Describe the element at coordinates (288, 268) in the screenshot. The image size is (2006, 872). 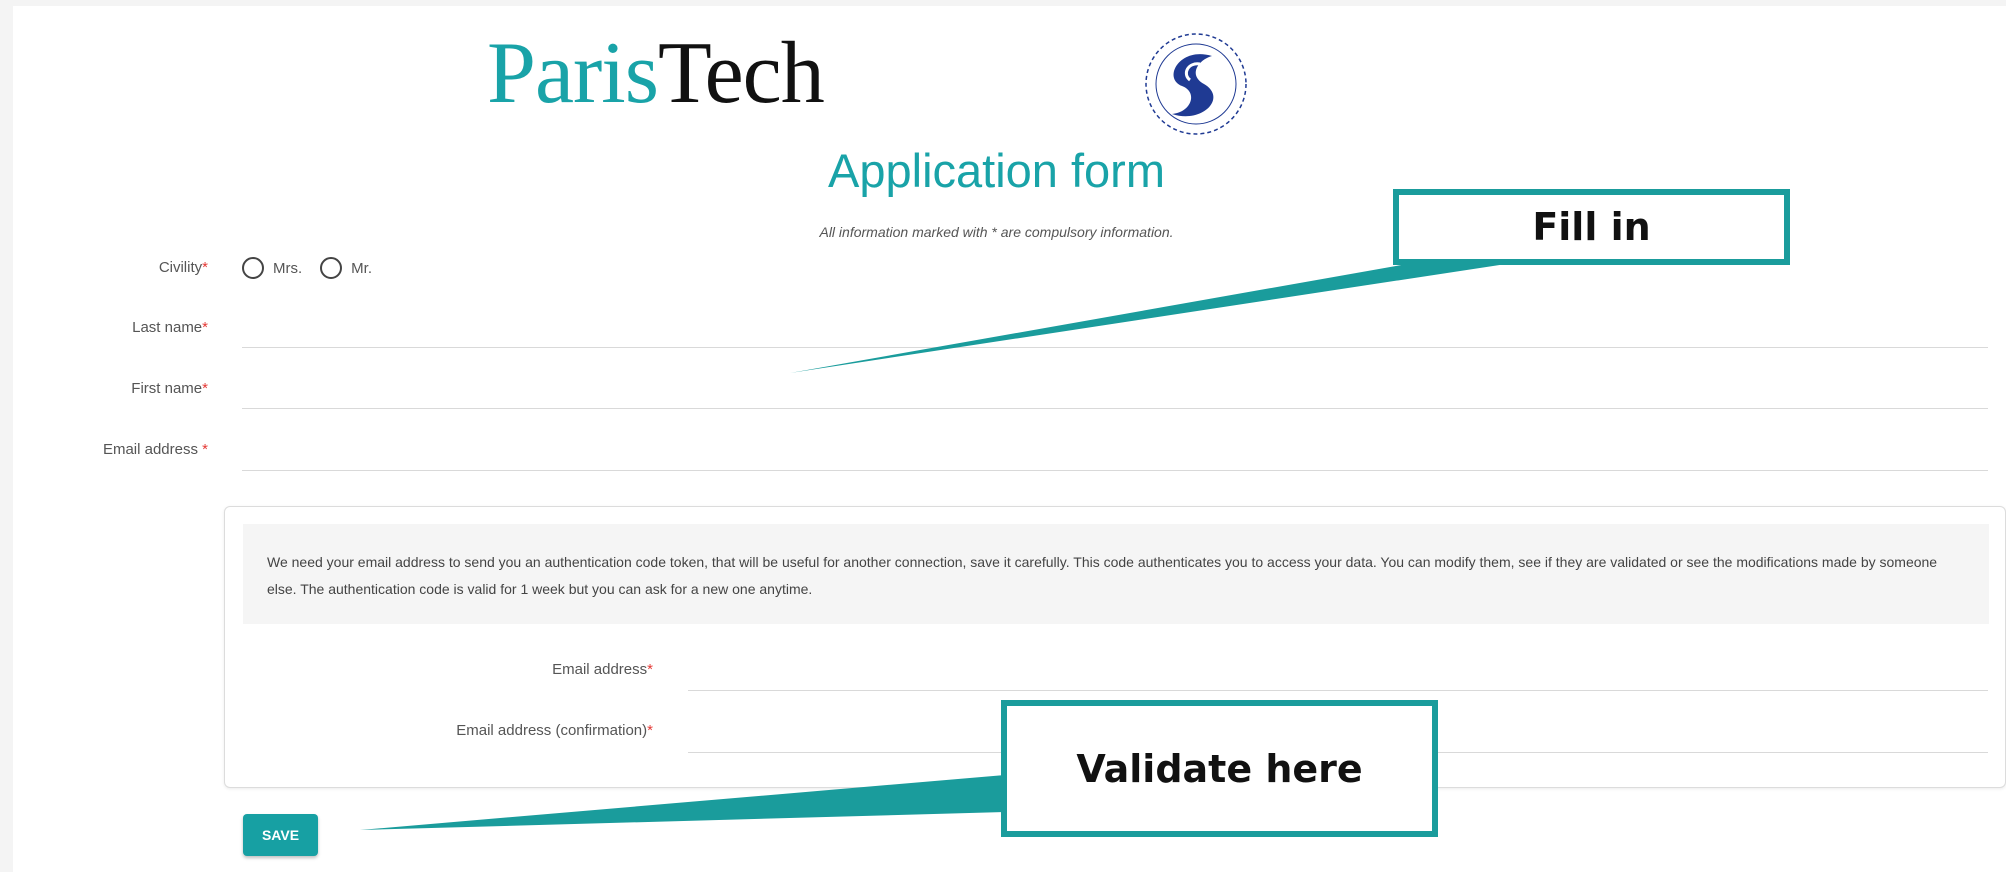
I see `radio-mrs-label: Mrs.` at that location.